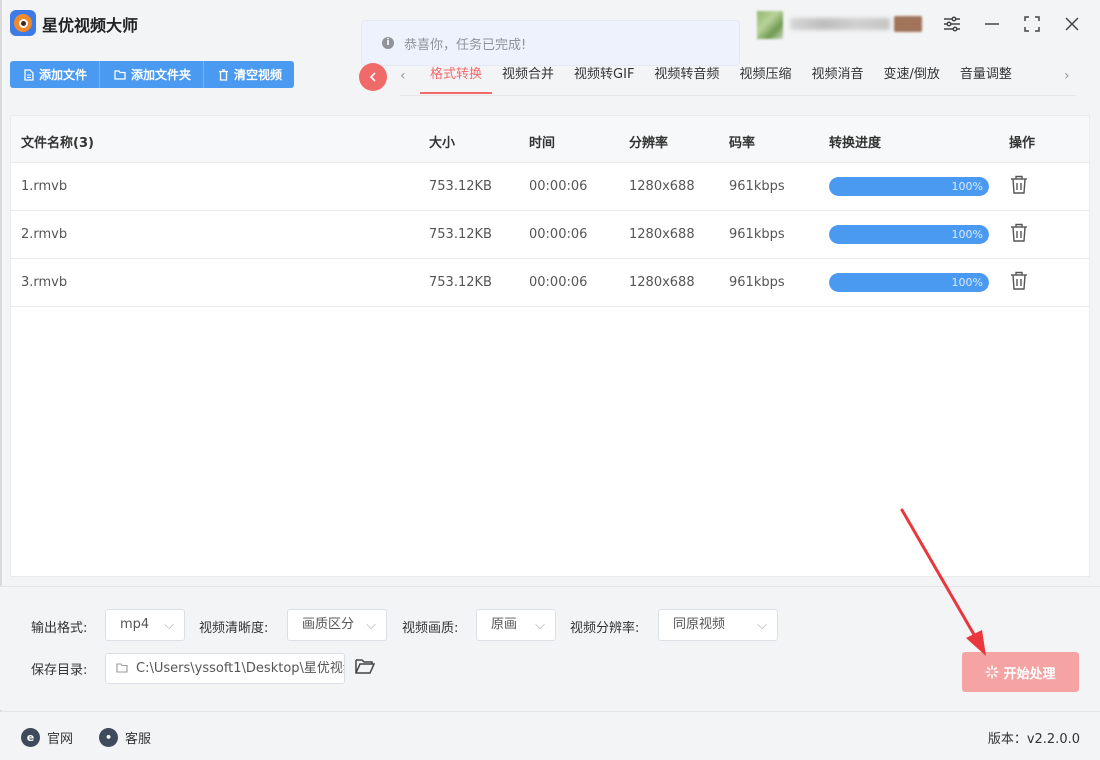 Image resolution: width=1100 pixels, height=760 pixels. I want to click on support-label: 客服, so click(138, 739).